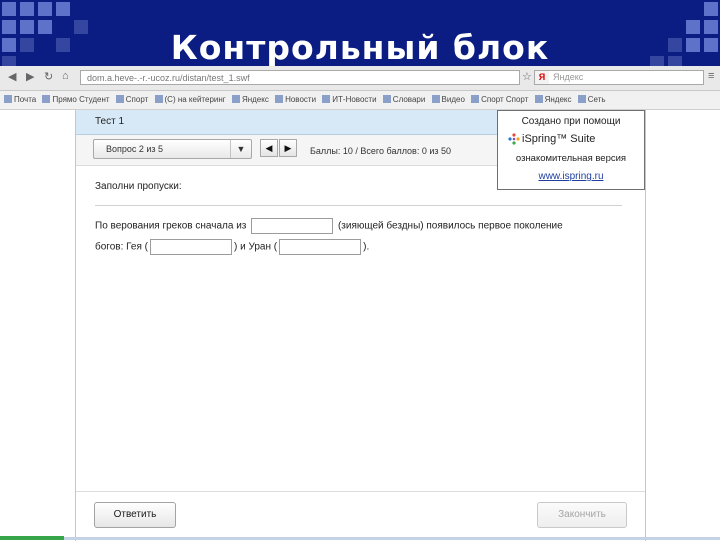  What do you see at coordinates (582, 515) in the screenshot?
I see `finish-button: Закончить` at bounding box center [582, 515].